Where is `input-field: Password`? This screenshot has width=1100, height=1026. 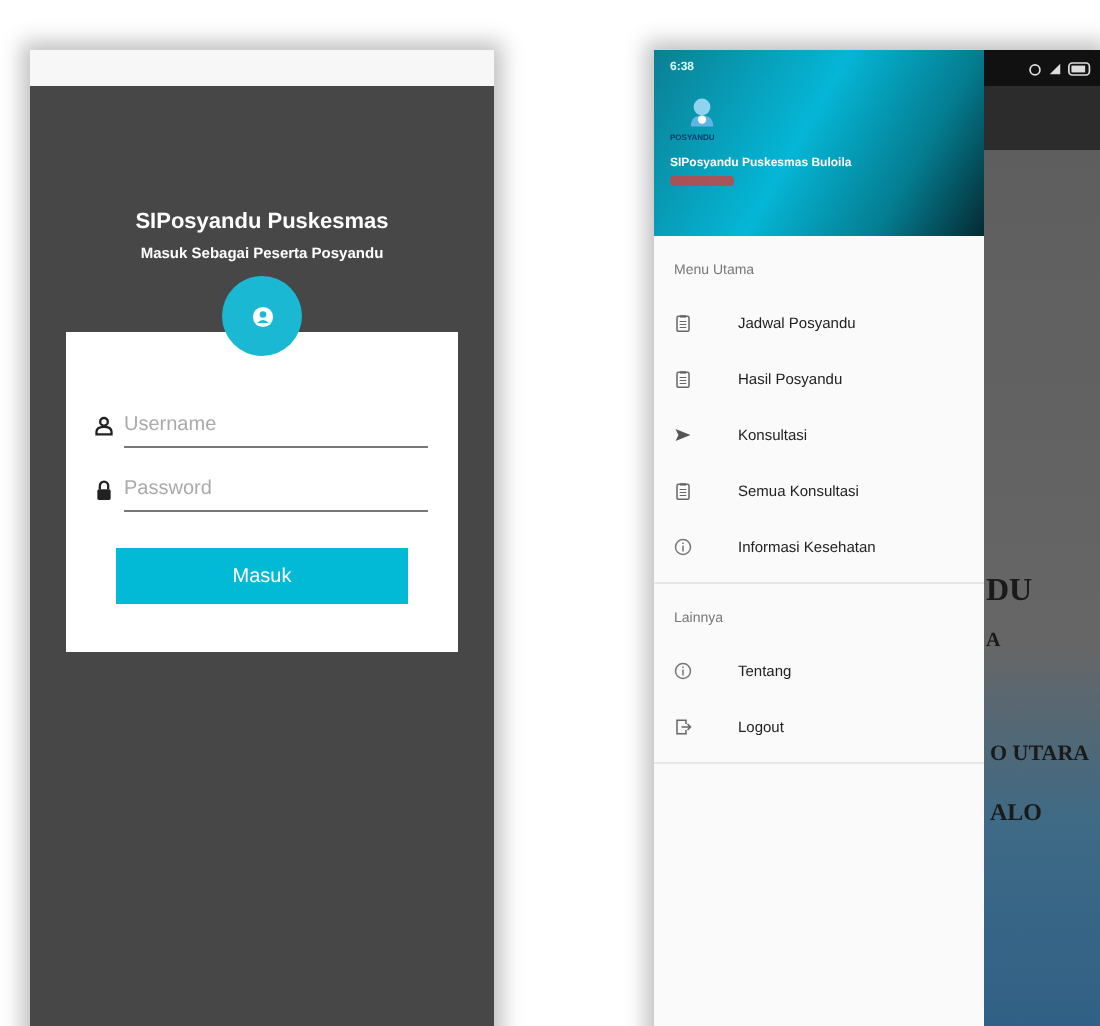 input-field: Password is located at coordinates (276, 490).